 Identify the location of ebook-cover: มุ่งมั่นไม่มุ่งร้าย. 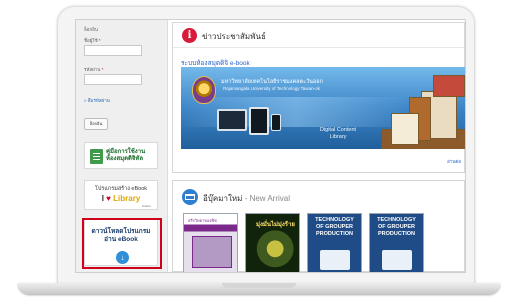
(272, 242).